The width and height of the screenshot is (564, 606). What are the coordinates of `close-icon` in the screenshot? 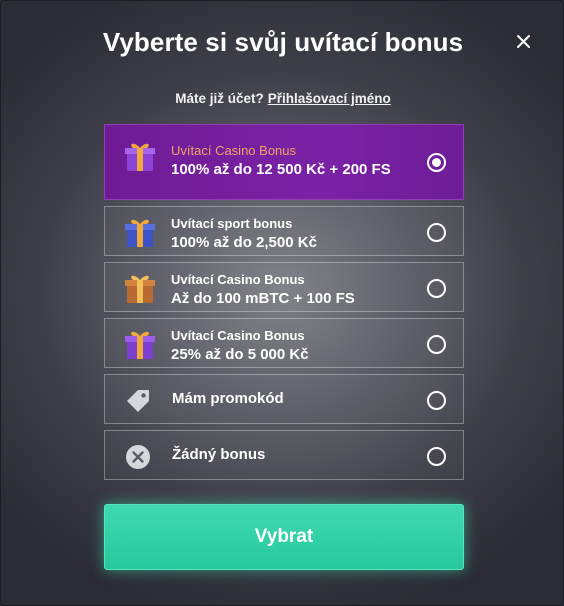 It's located at (524, 42).